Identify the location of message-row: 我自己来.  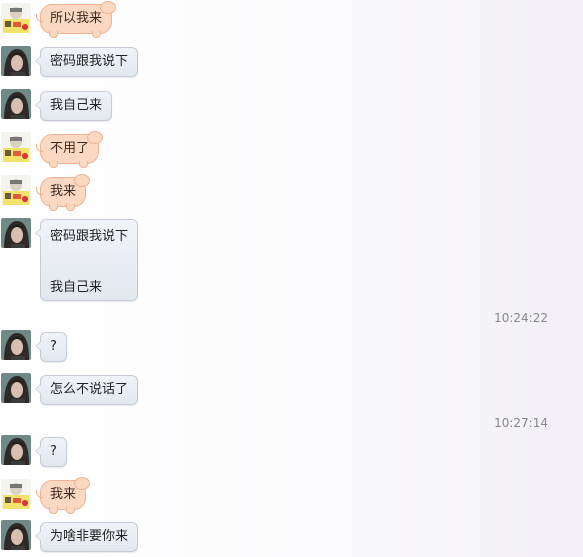
(291, 107).